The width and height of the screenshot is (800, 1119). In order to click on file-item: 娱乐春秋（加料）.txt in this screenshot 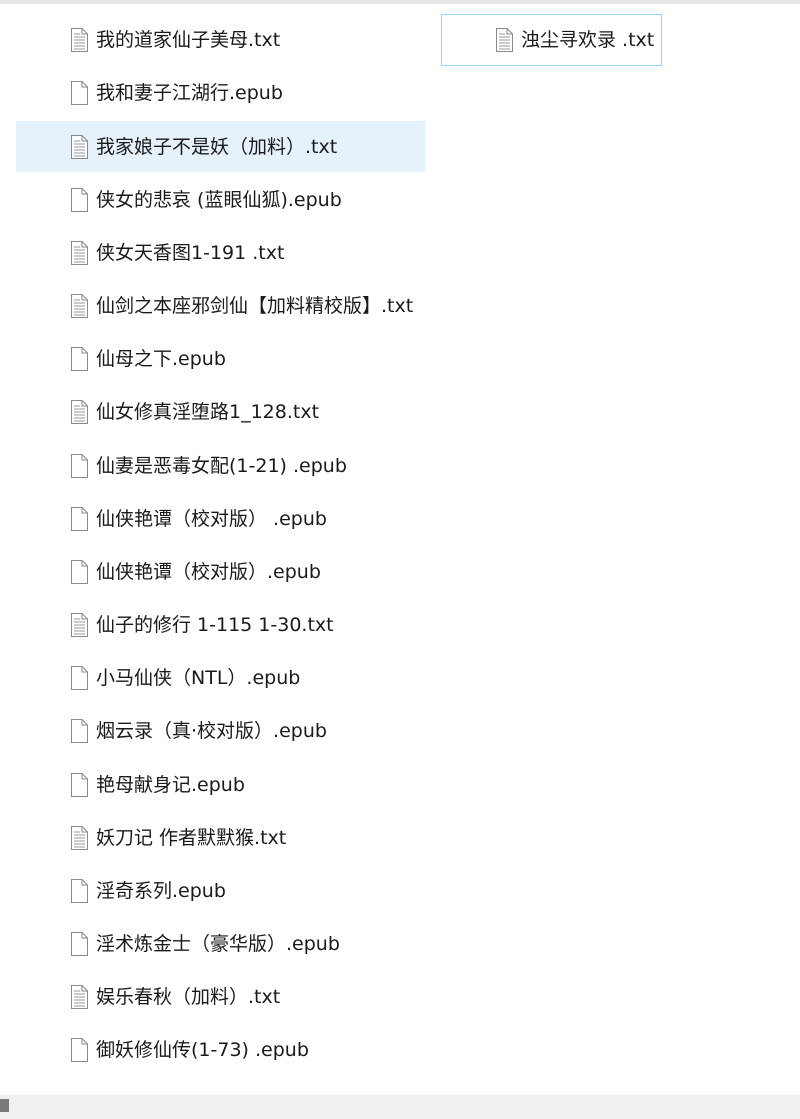, I will do `click(220, 996)`.